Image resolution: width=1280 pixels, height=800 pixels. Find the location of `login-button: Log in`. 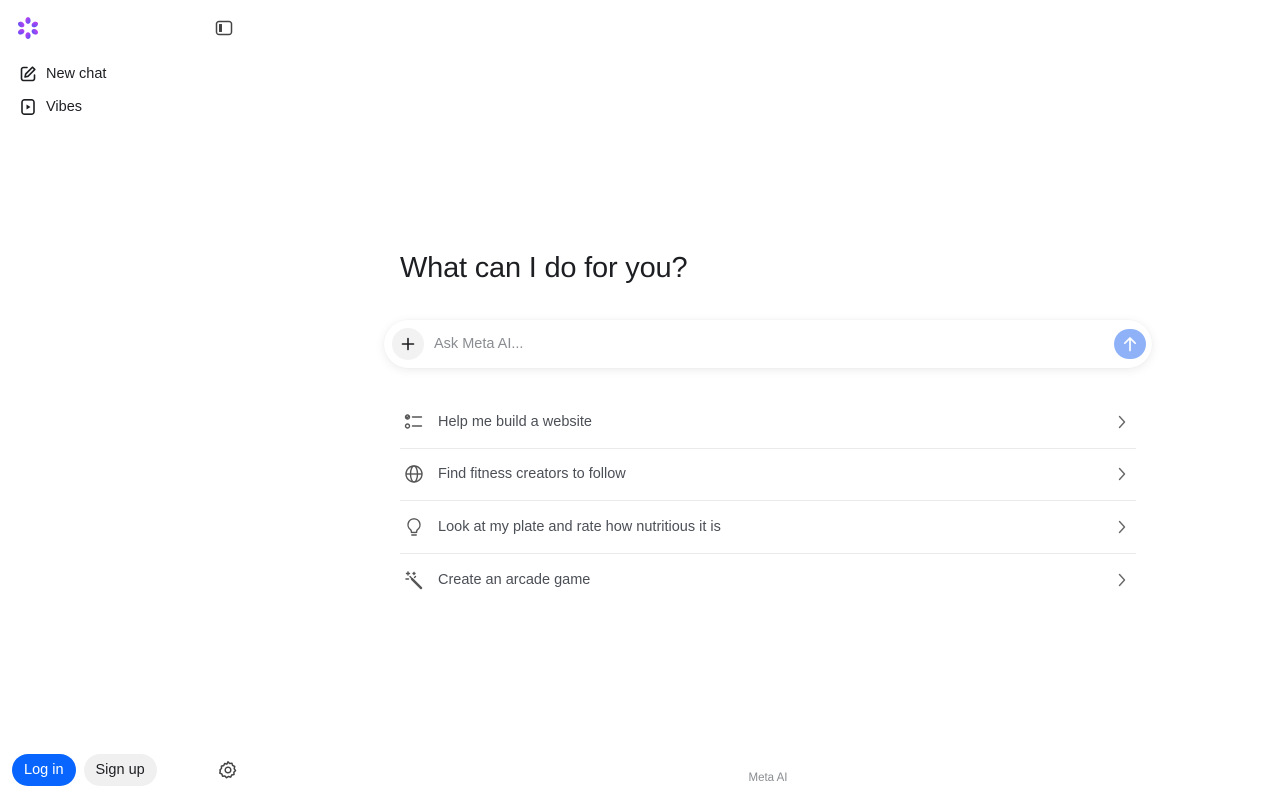

login-button: Log in is located at coordinates (44, 770).